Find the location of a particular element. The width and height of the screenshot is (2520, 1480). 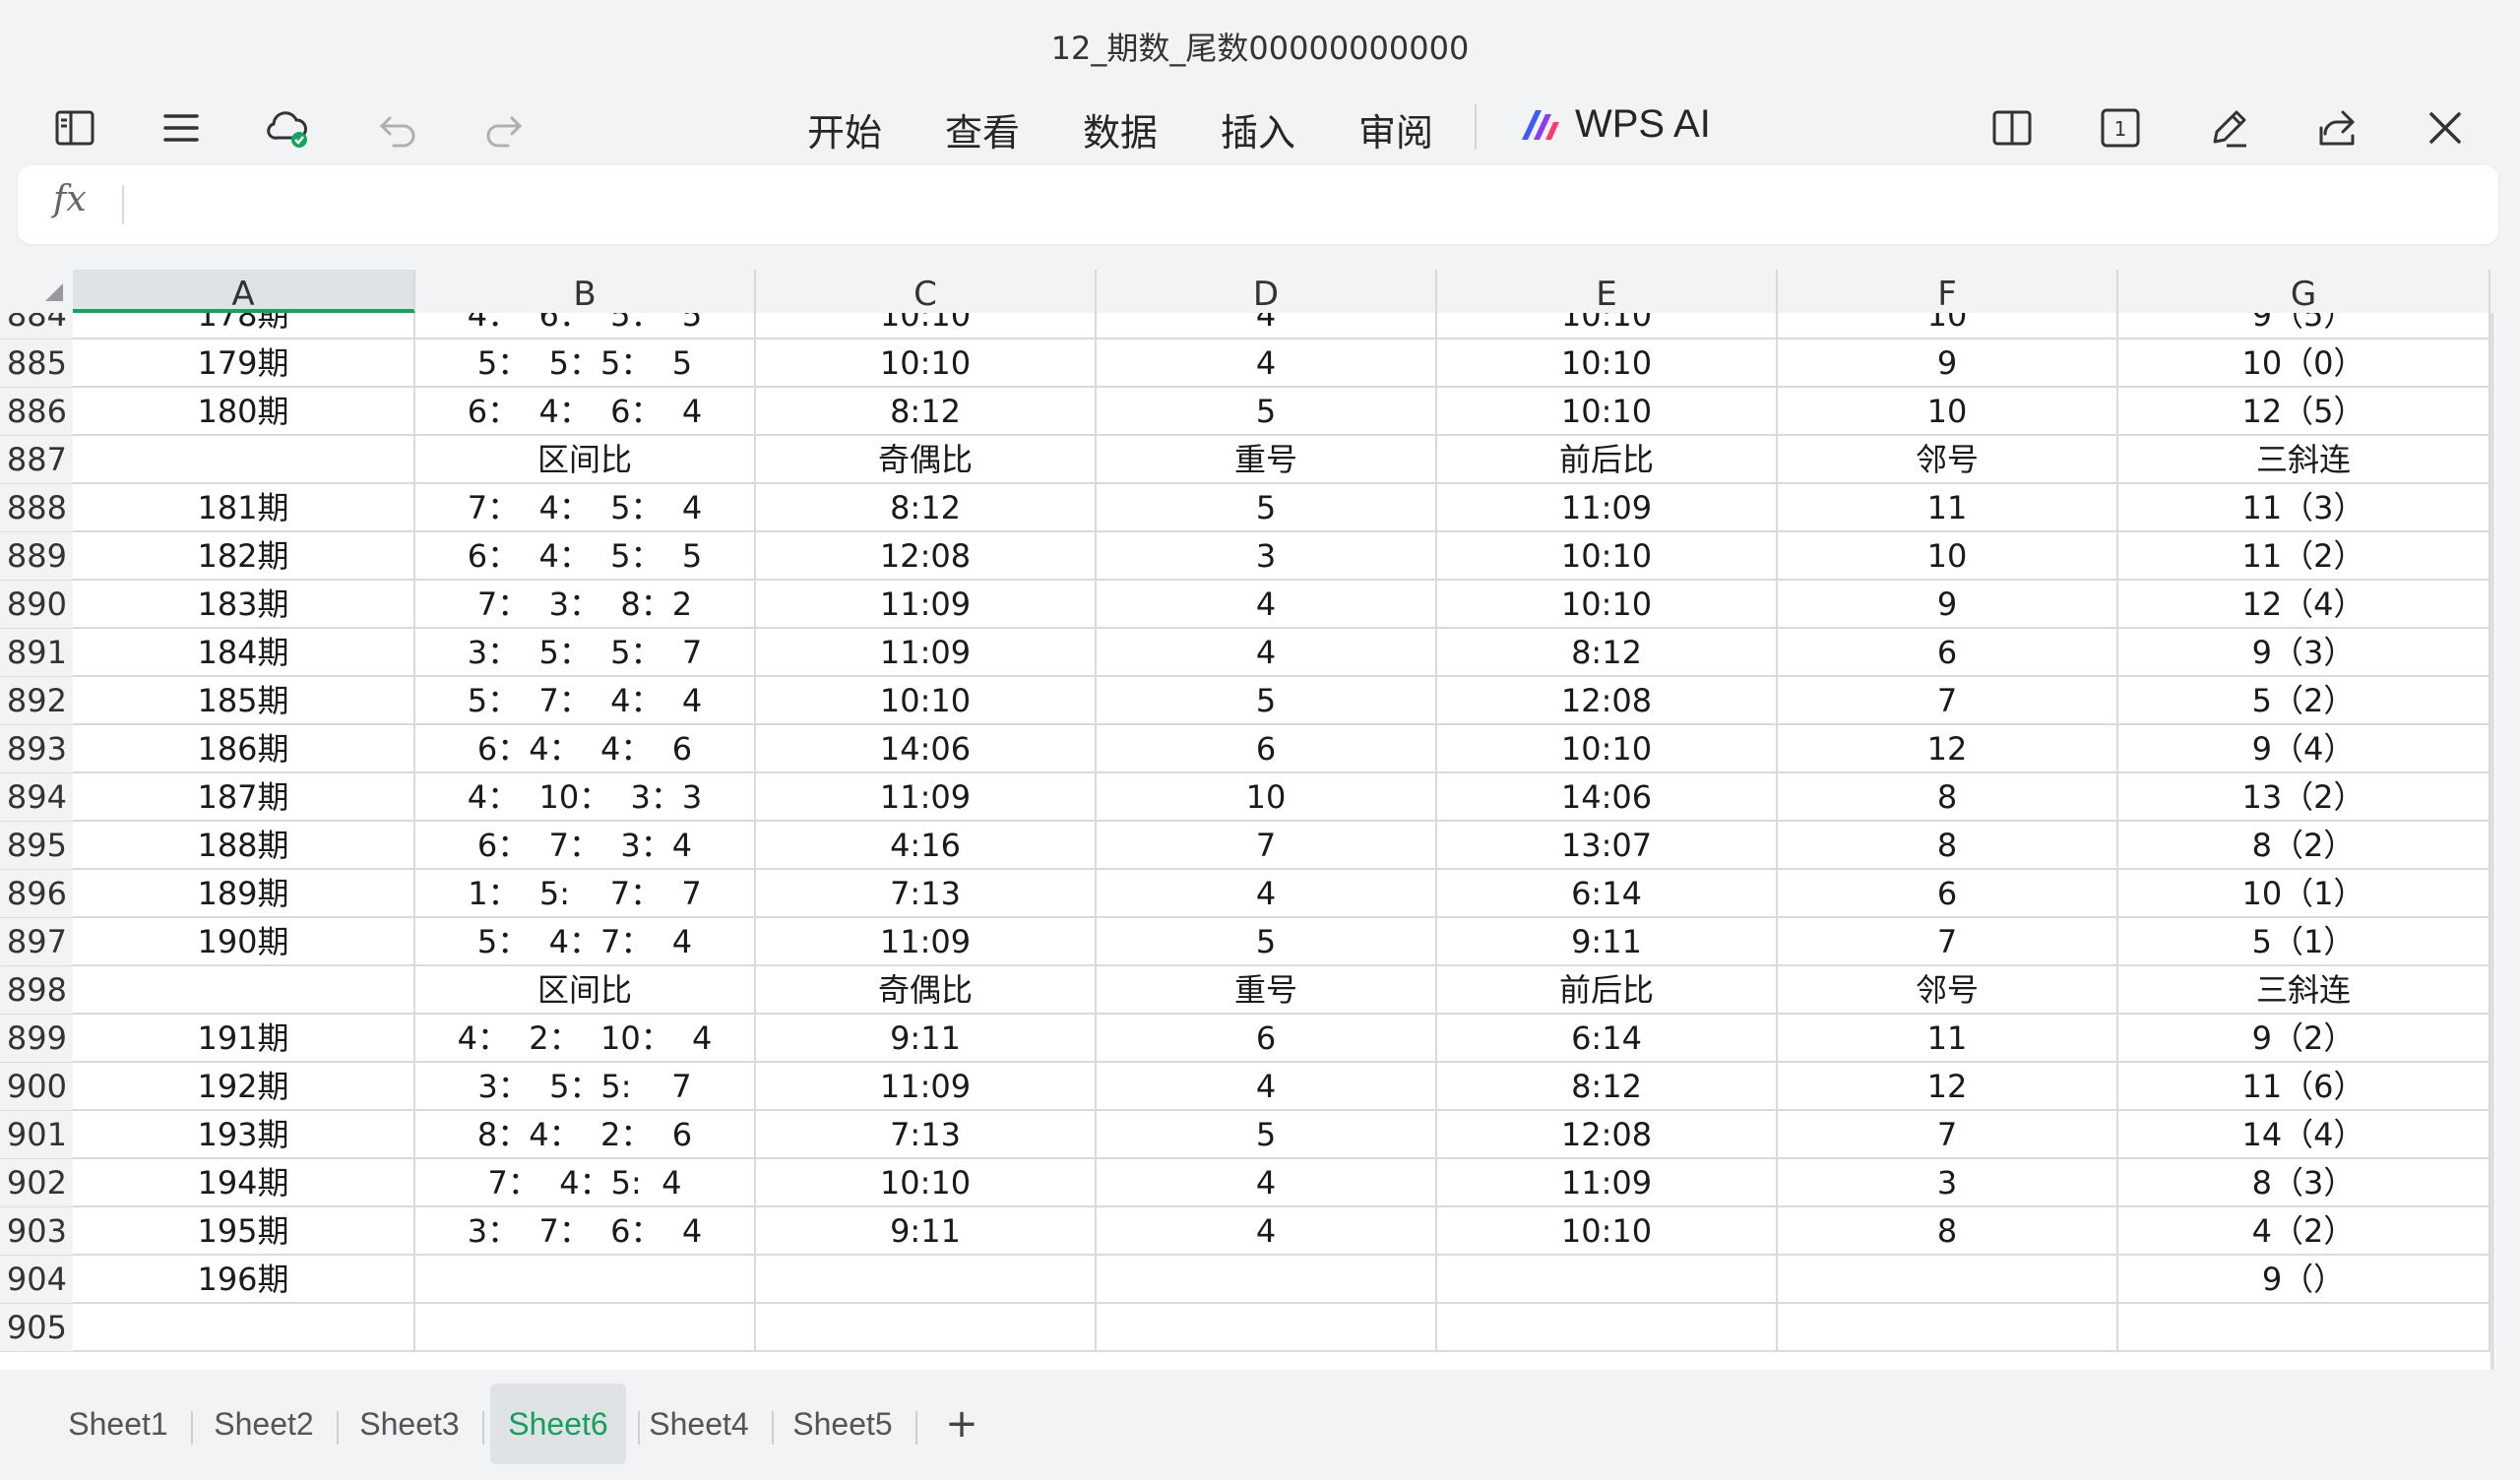

menu-icon is located at coordinates (181, 128).